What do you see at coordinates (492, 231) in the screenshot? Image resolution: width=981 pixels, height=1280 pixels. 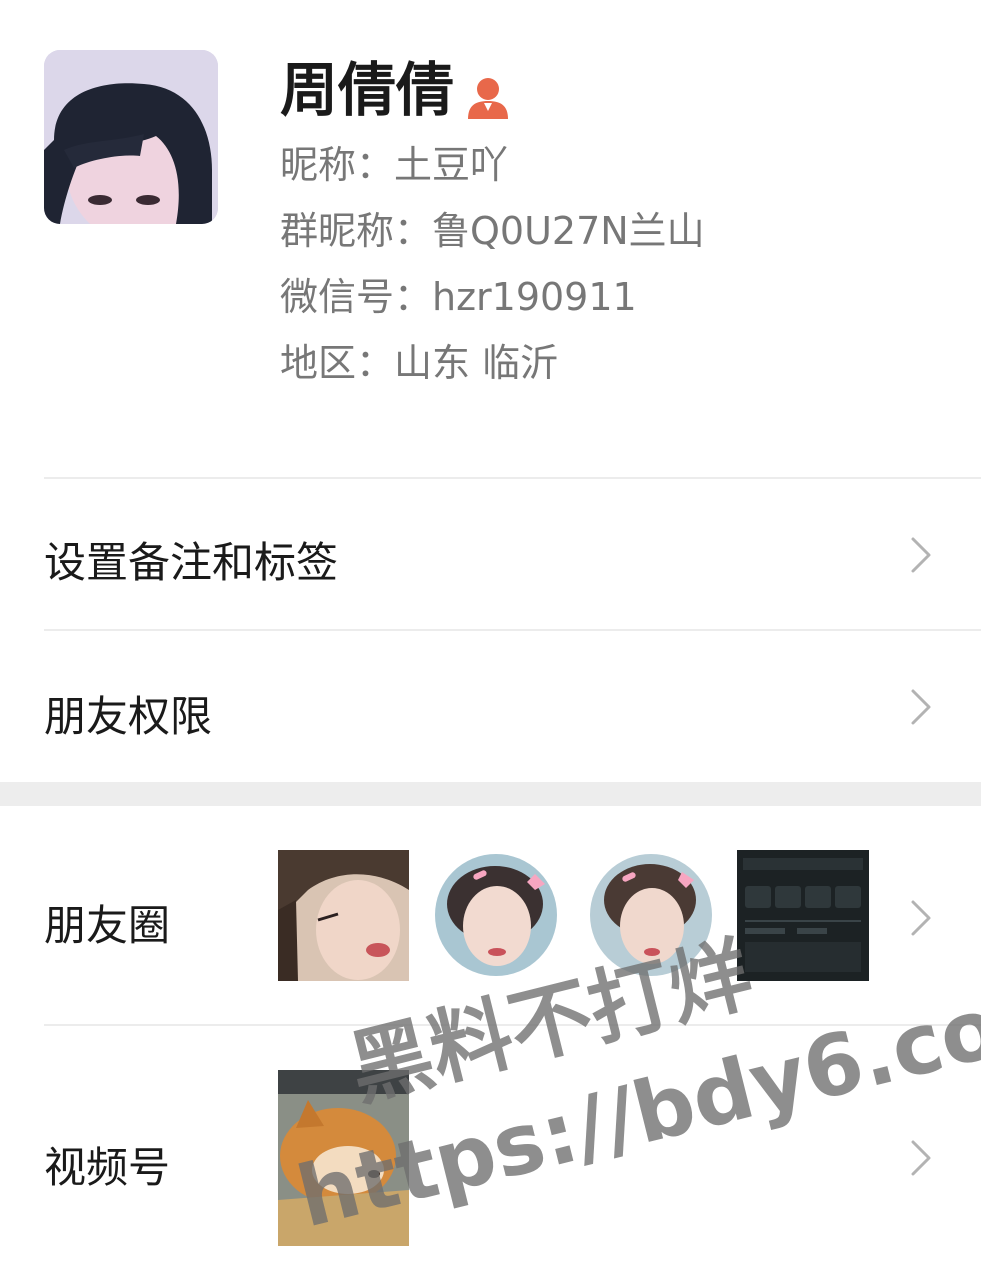 I see `group-nickname-line: 群昵称：鲁Q0U27N兰山` at bounding box center [492, 231].